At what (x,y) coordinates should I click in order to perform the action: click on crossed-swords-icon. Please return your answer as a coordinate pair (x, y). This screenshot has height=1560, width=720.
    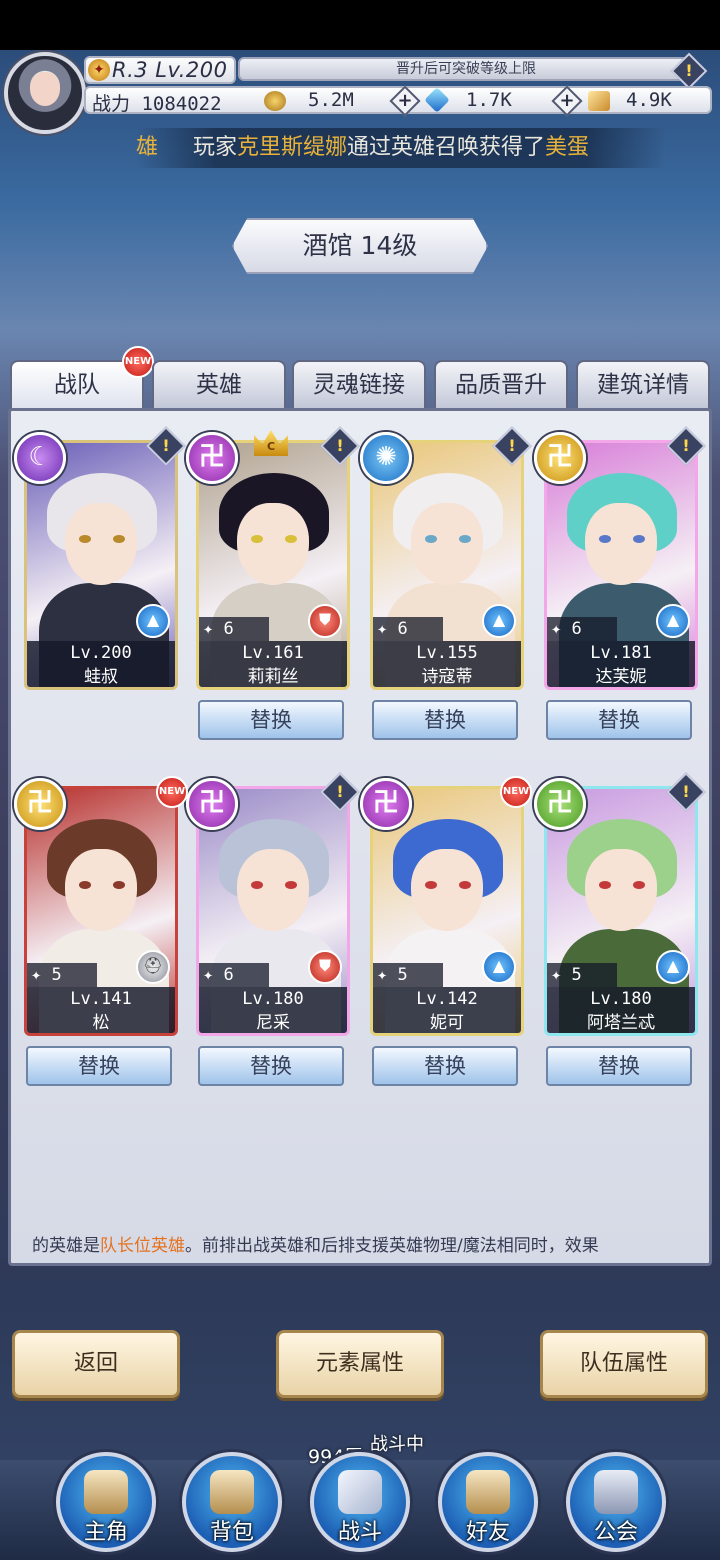
    Looking at the image, I should click on (360, 1492).